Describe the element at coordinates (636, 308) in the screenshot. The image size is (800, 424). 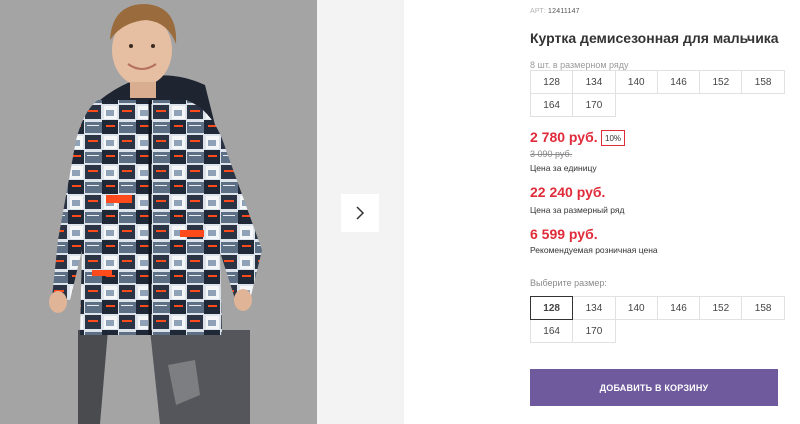
I see `size-option-140: 140` at that location.